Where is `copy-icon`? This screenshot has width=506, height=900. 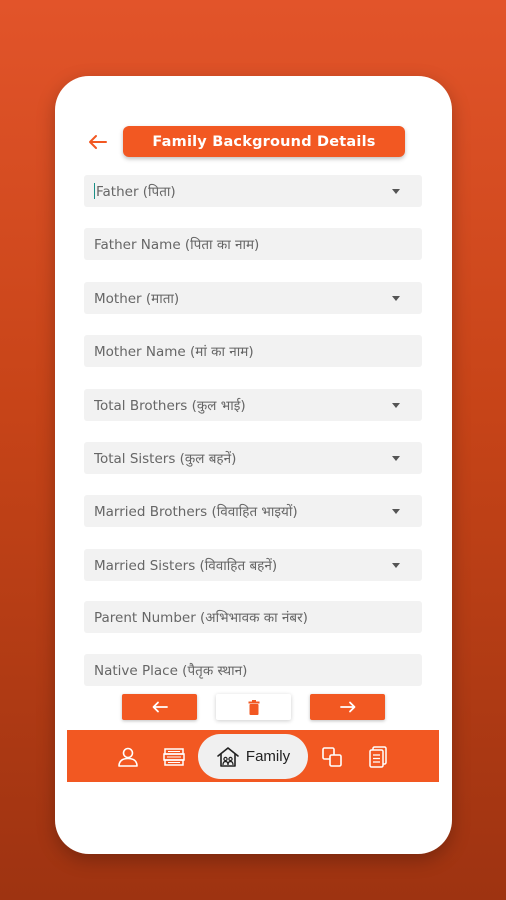 copy-icon is located at coordinates (332, 757).